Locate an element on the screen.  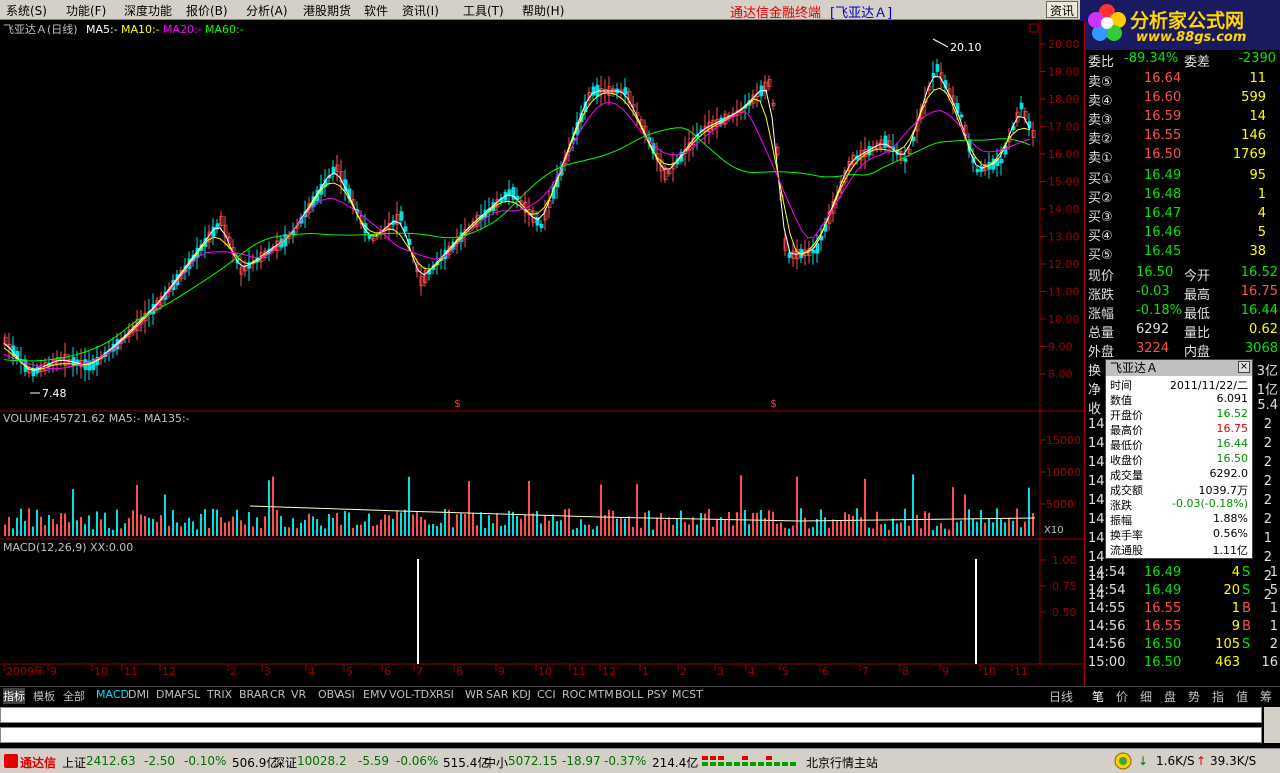
tab-indicator: MCST is located at coordinates (687, 694).